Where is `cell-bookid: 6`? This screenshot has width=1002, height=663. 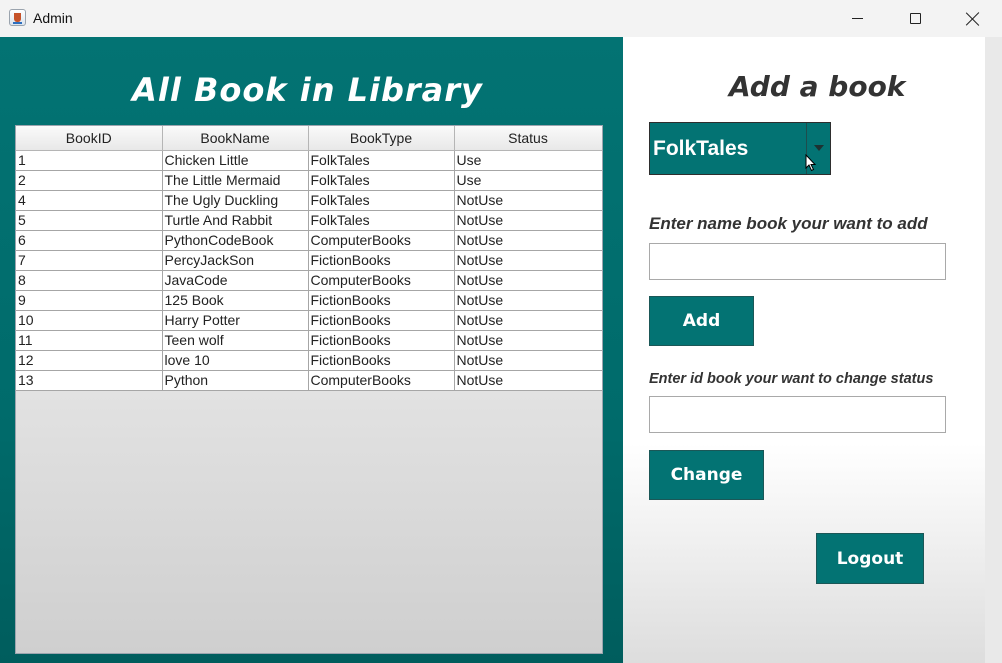
cell-bookid: 6 is located at coordinates (89, 240).